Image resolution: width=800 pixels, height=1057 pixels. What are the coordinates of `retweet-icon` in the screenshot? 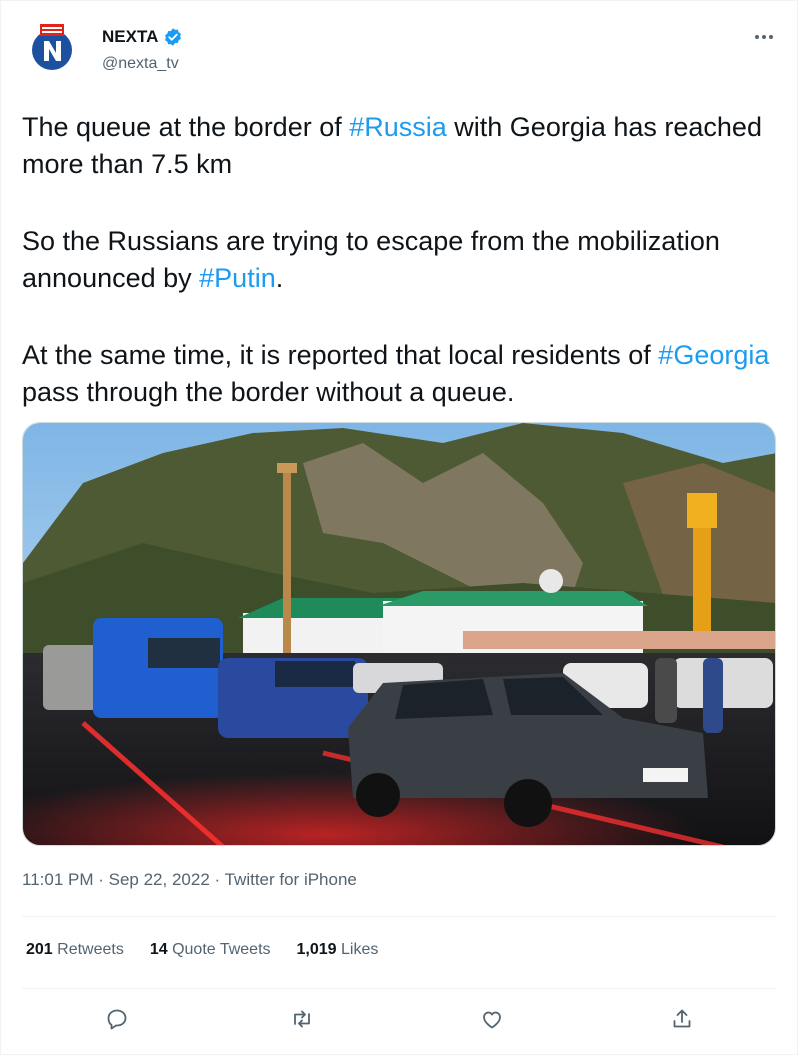 It's located at (302, 1019).